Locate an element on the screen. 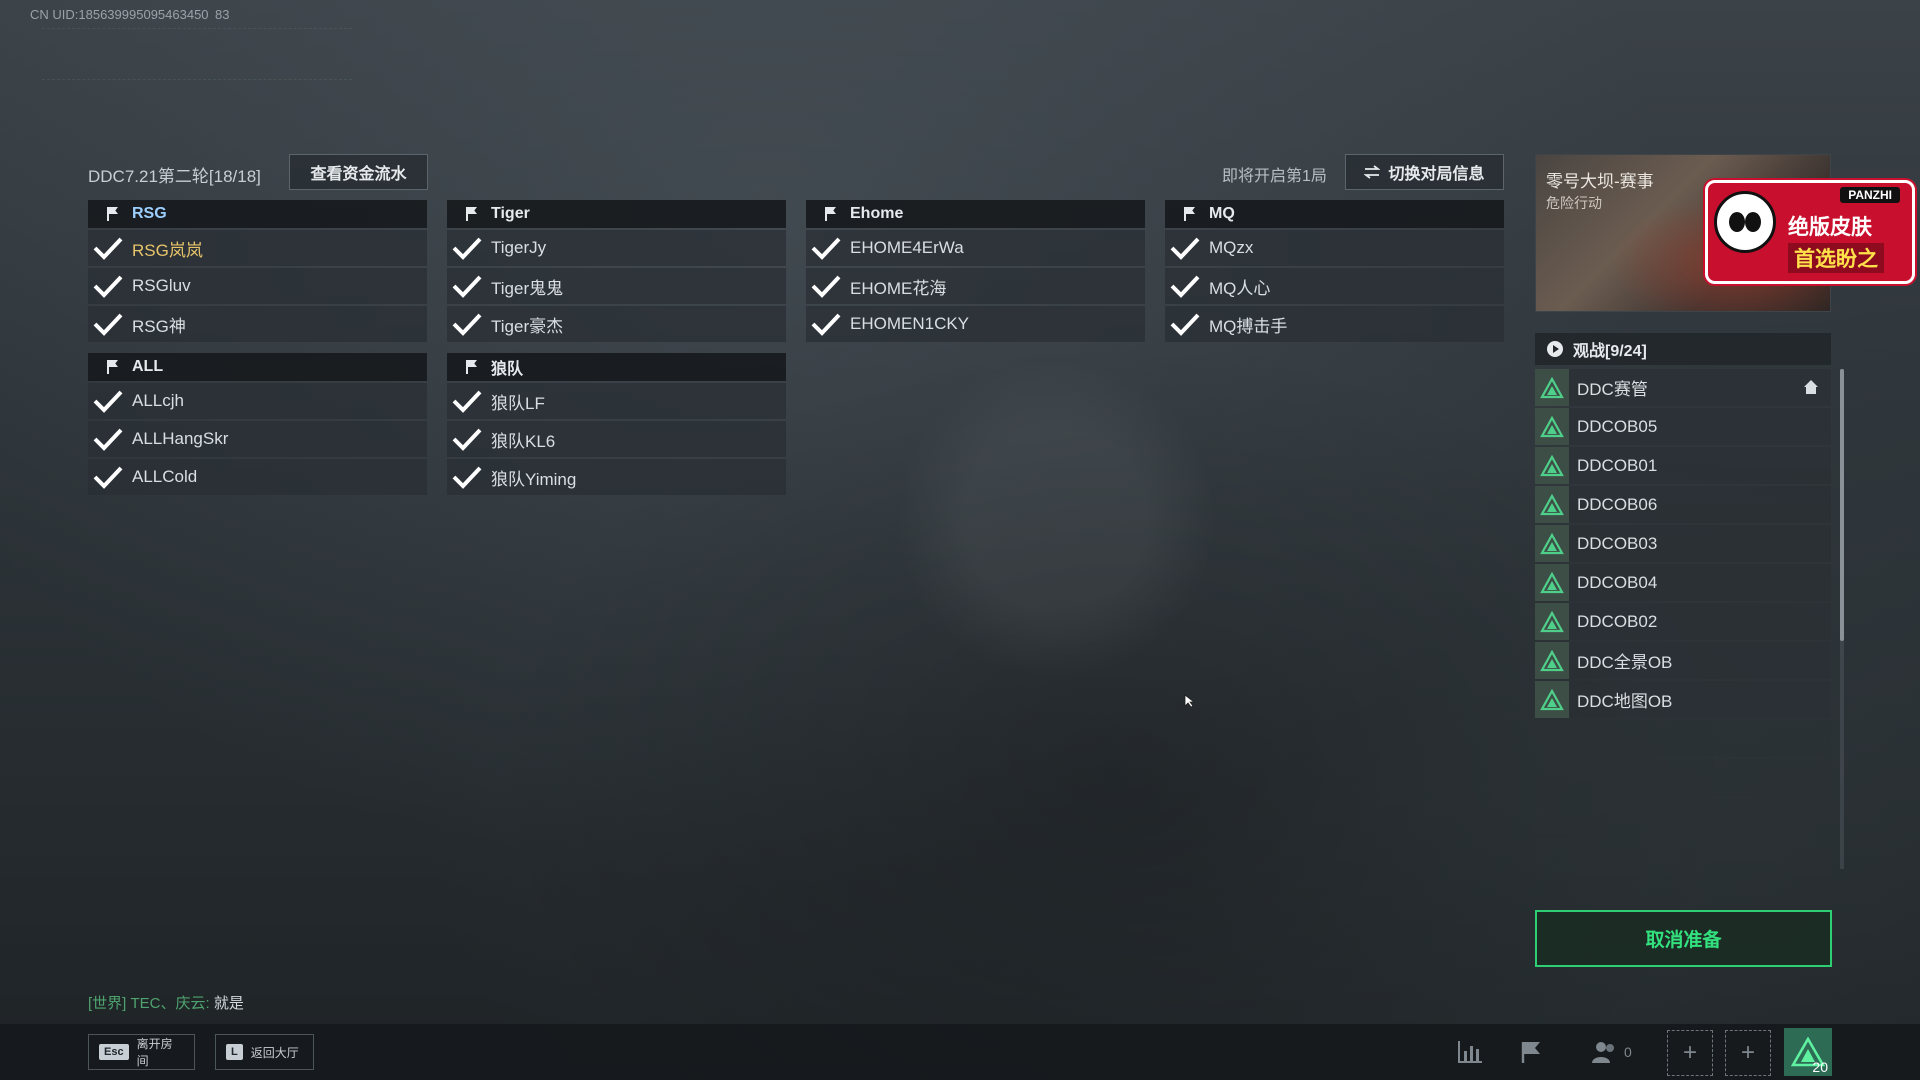  team-member: ALLHangSkr is located at coordinates (257, 439).